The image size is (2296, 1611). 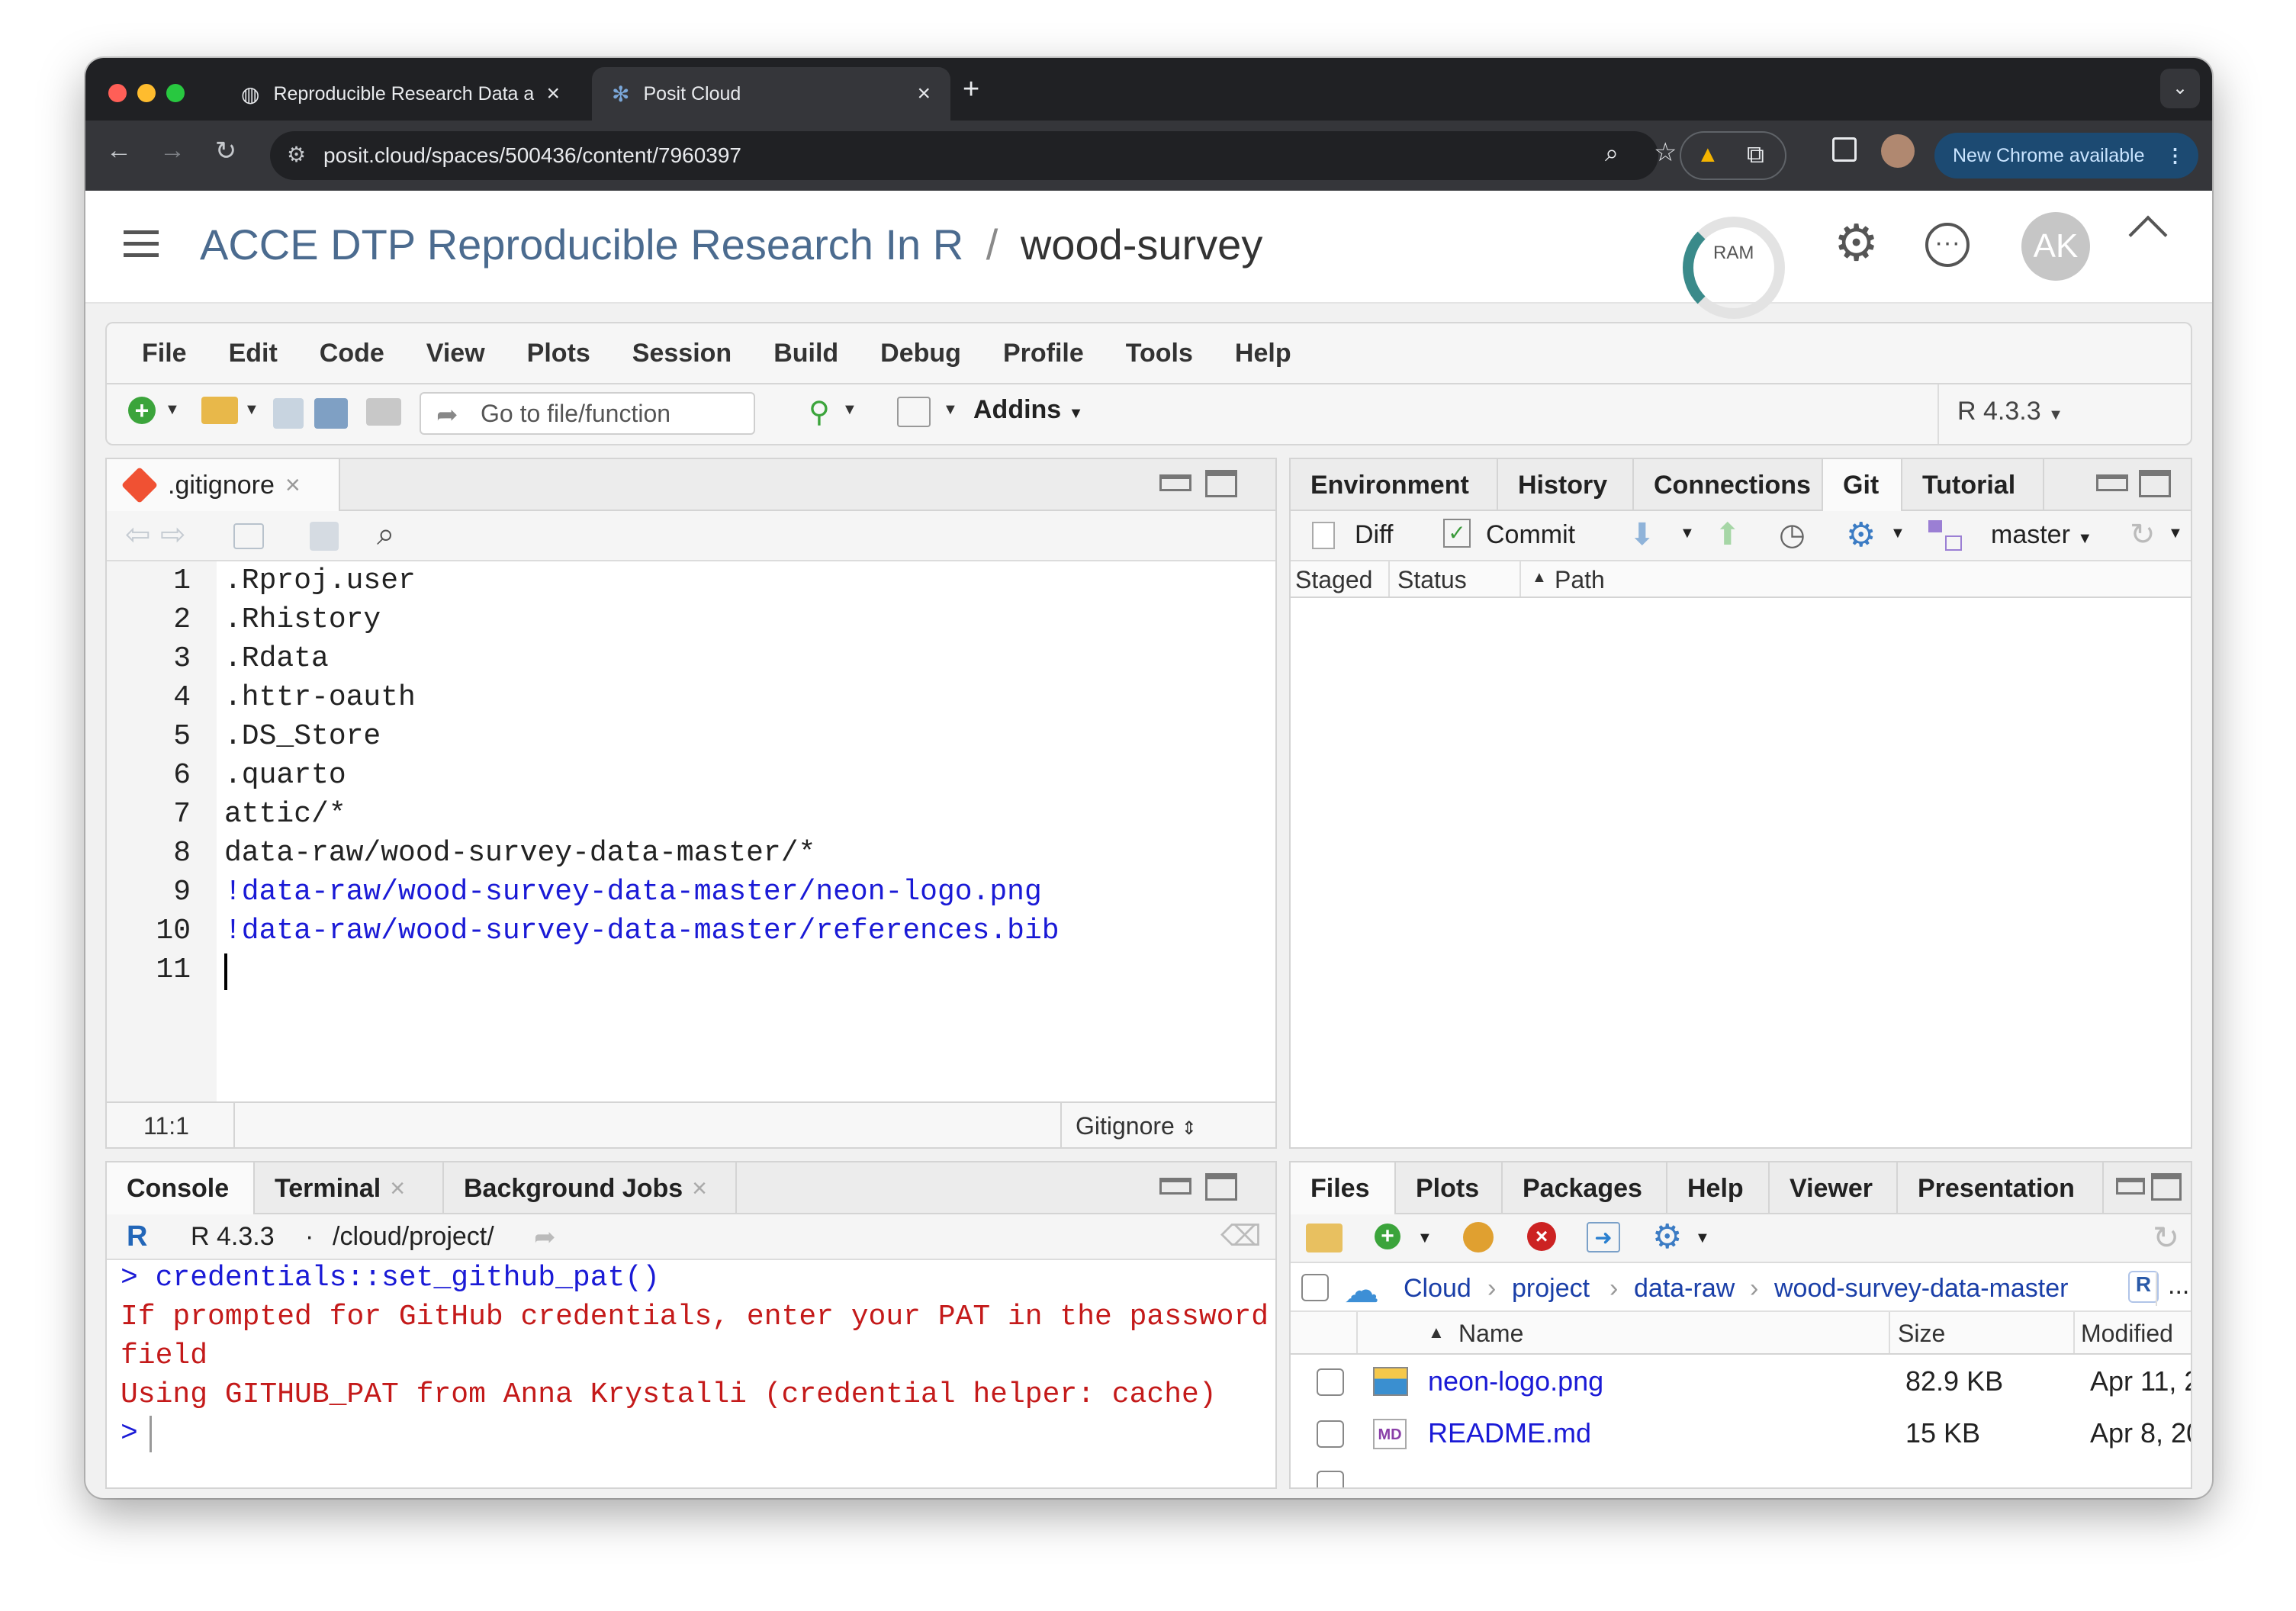 What do you see at coordinates (384, 412) in the screenshot?
I see `print-icon` at bounding box center [384, 412].